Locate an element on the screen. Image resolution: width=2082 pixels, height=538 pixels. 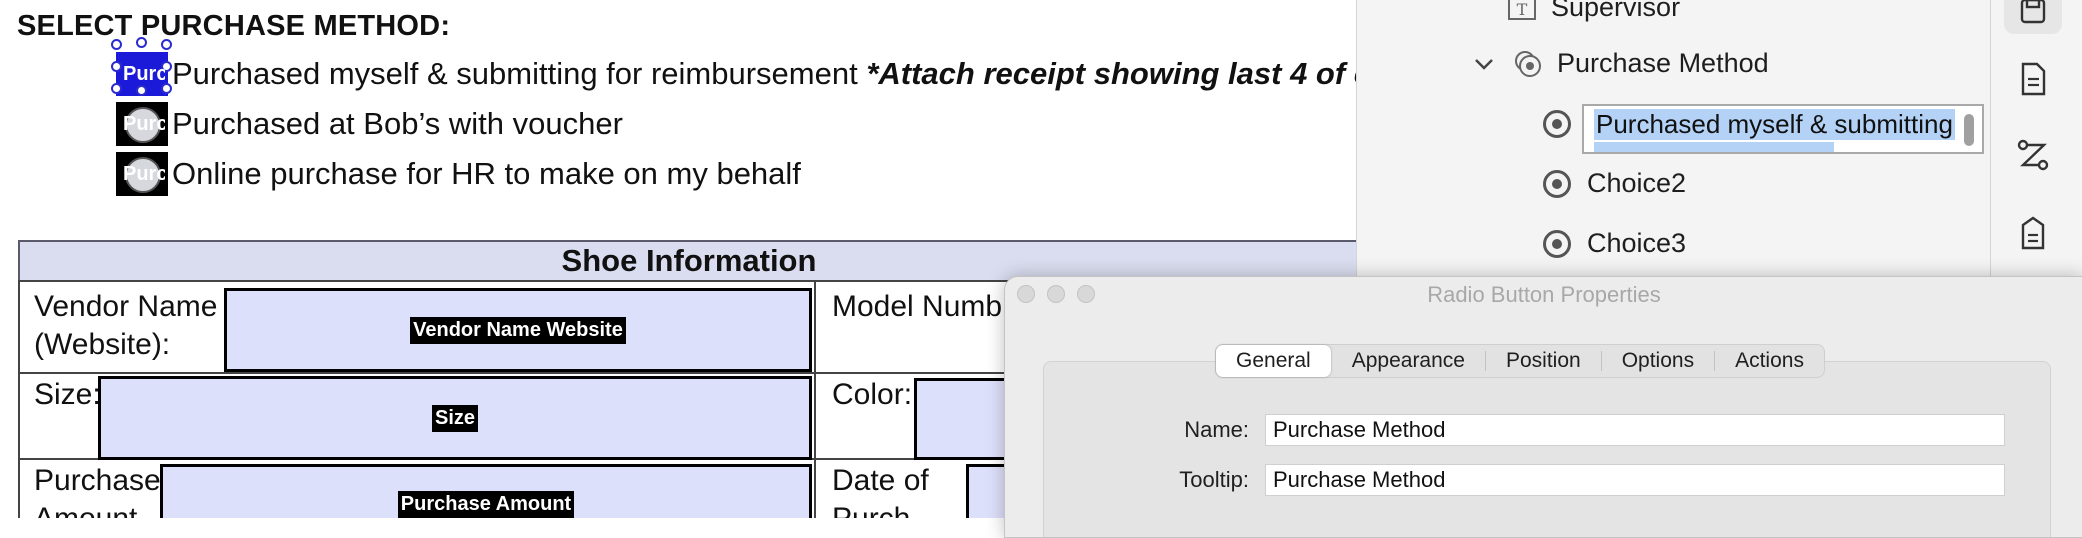
vendor-label: Vendor Name (Website): is located at coordinates (125, 326).